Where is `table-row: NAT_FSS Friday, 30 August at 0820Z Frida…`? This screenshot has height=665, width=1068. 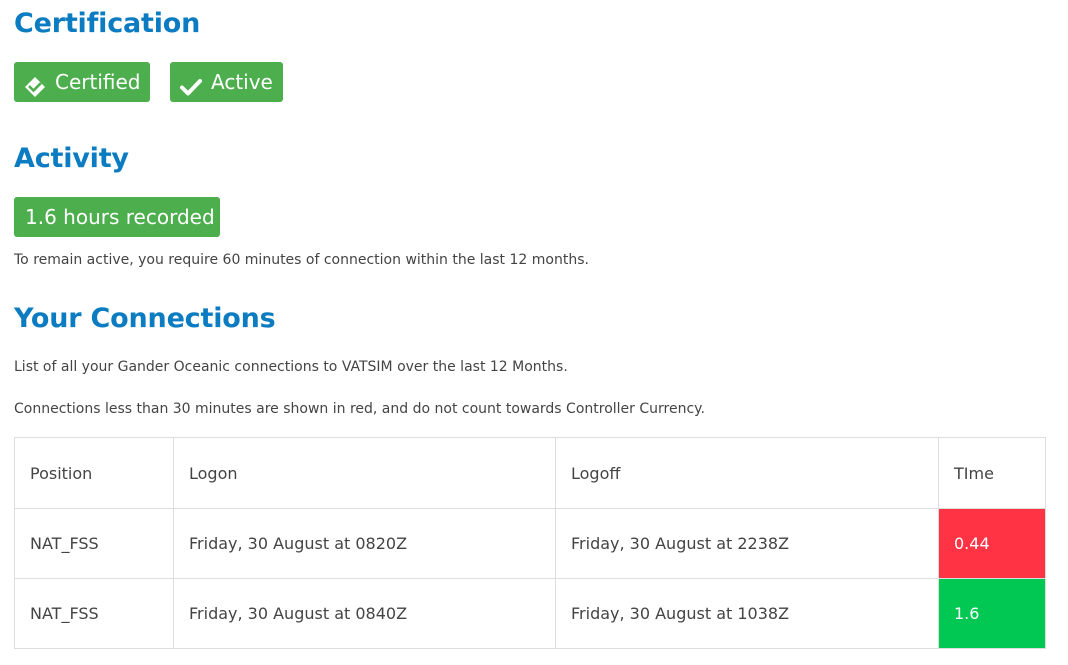 table-row: NAT_FSS Friday, 30 August at 0820Z Frida… is located at coordinates (530, 543).